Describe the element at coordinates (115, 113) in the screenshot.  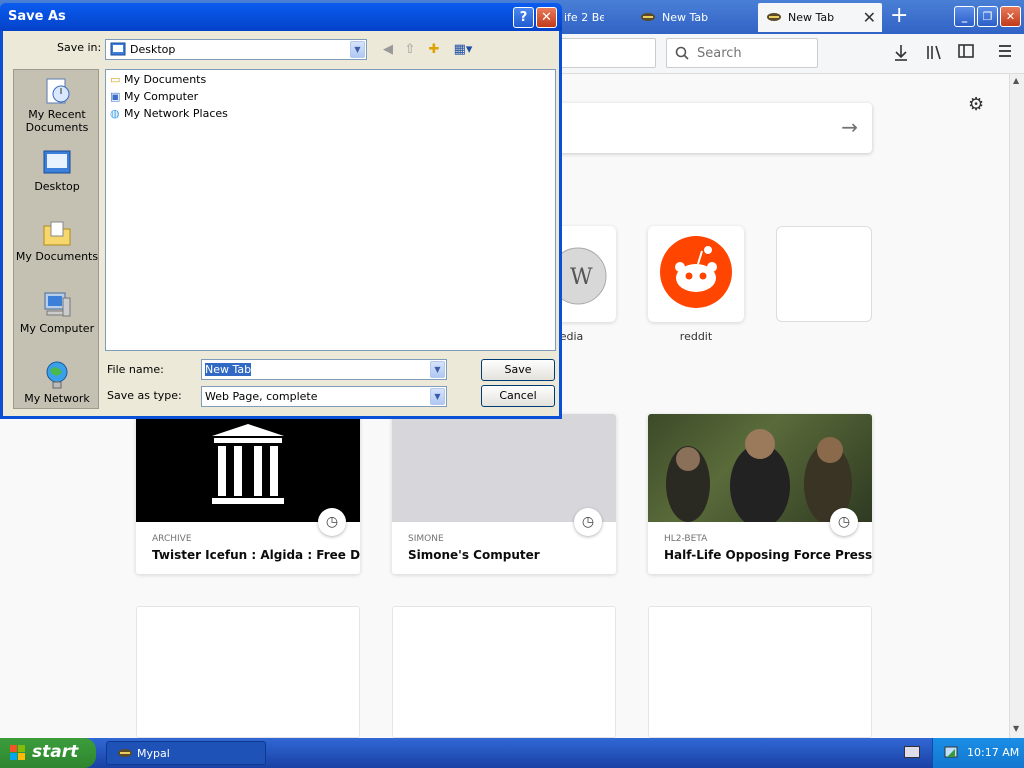
I see `network-places-icon: ◍` at that location.